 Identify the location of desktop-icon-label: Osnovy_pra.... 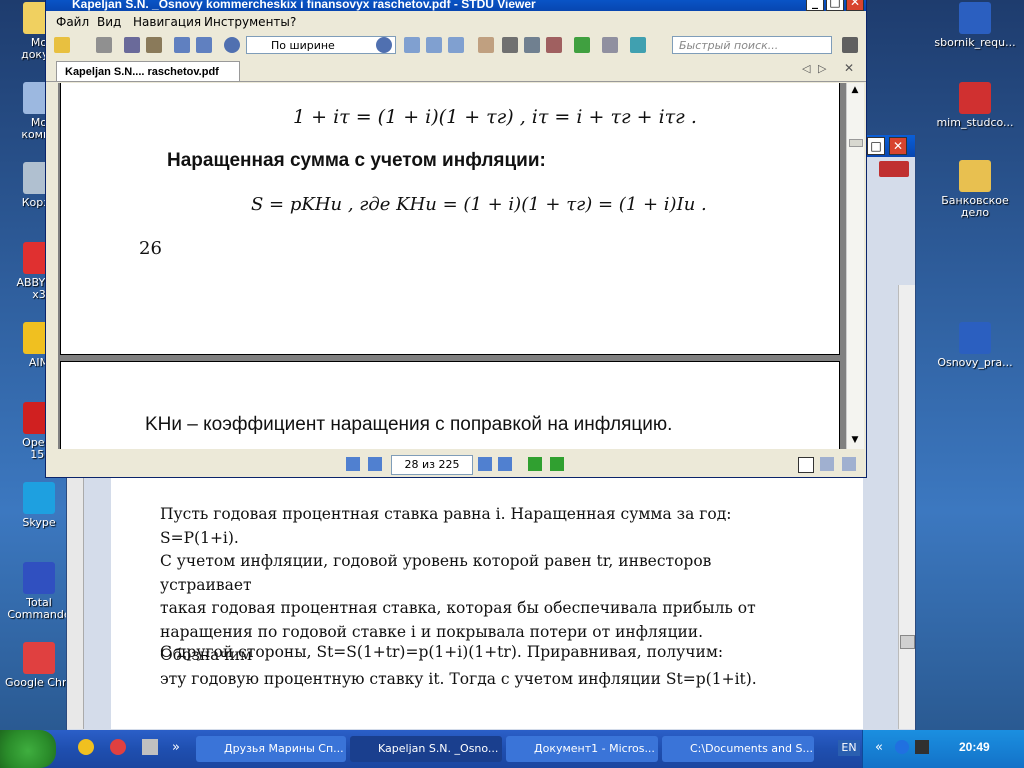
(975, 362).